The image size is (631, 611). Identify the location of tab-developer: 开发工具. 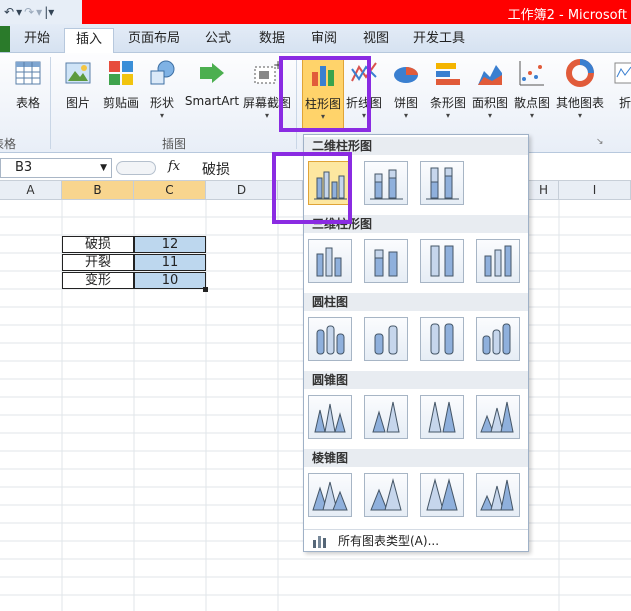
(439, 40).